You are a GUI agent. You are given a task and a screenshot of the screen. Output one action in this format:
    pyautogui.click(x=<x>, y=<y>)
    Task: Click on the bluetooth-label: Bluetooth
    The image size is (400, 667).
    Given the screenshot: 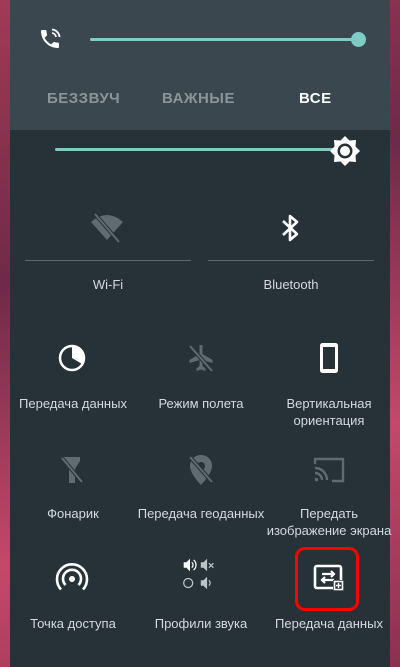 What is the action you would take?
    pyautogui.click(x=291, y=284)
    